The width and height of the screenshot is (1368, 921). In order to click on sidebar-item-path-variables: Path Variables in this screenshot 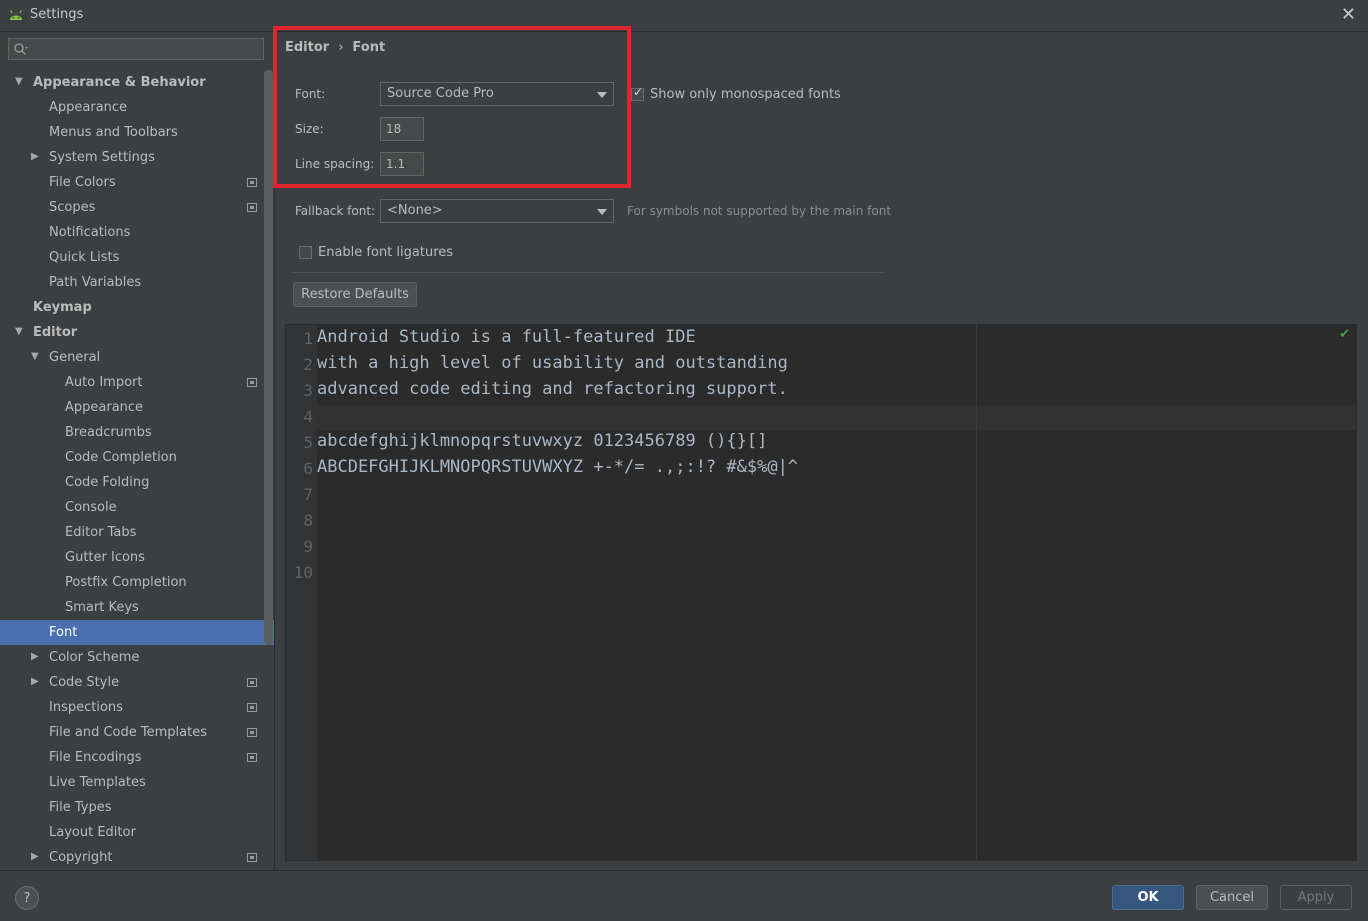, I will do `click(137, 282)`.